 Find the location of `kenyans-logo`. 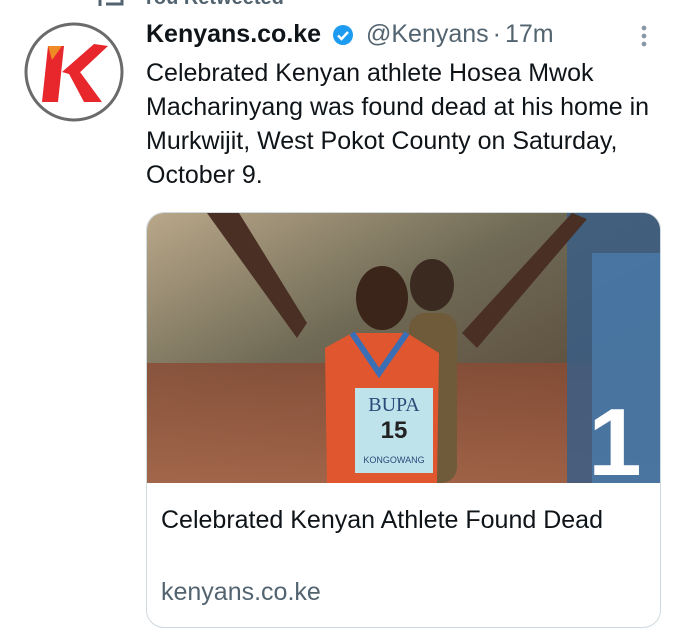

kenyans-logo is located at coordinates (74, 72).